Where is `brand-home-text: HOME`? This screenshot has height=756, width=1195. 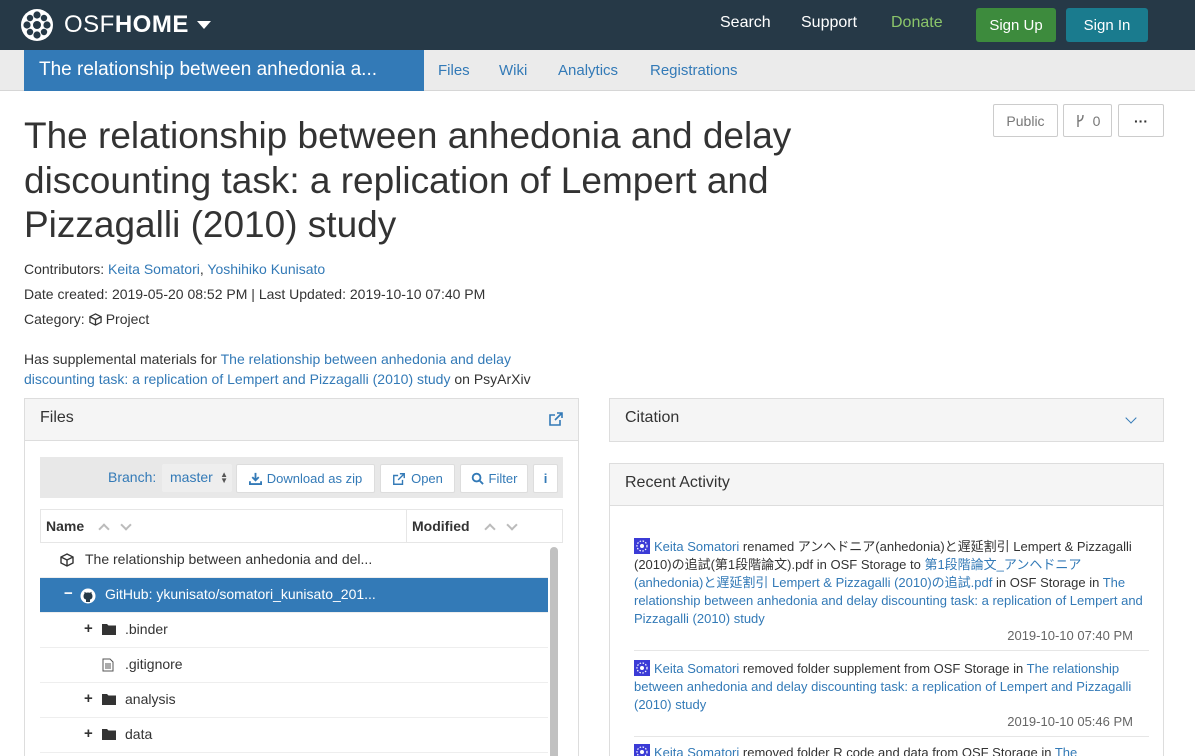
brand-home-text: HOME is located at coordinates (151, 24).